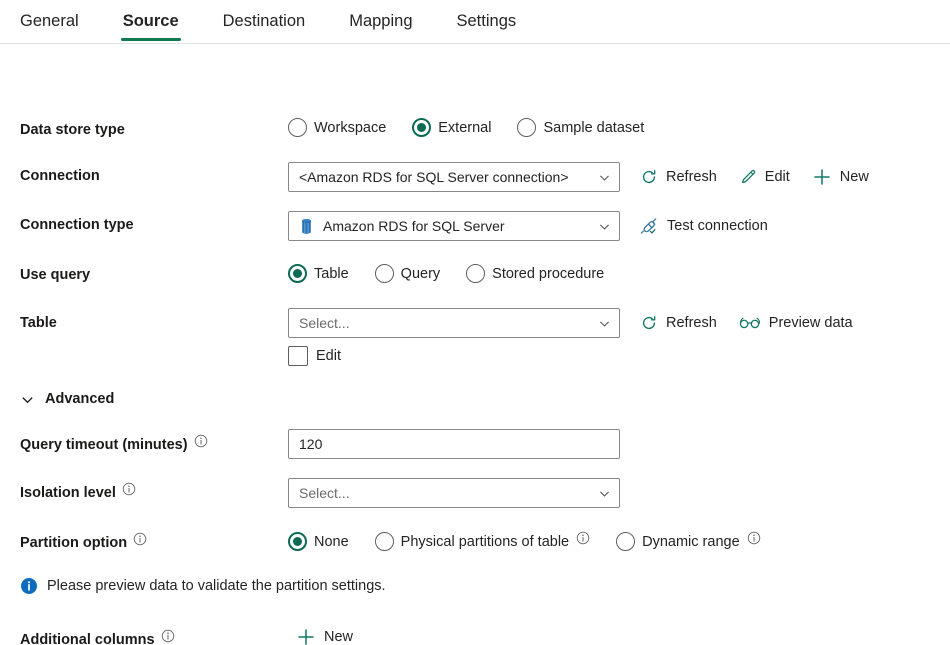  Describe the element at coordinates (337, 127) in the screenshot. I see `radio-workspace: Workspace` at that location.